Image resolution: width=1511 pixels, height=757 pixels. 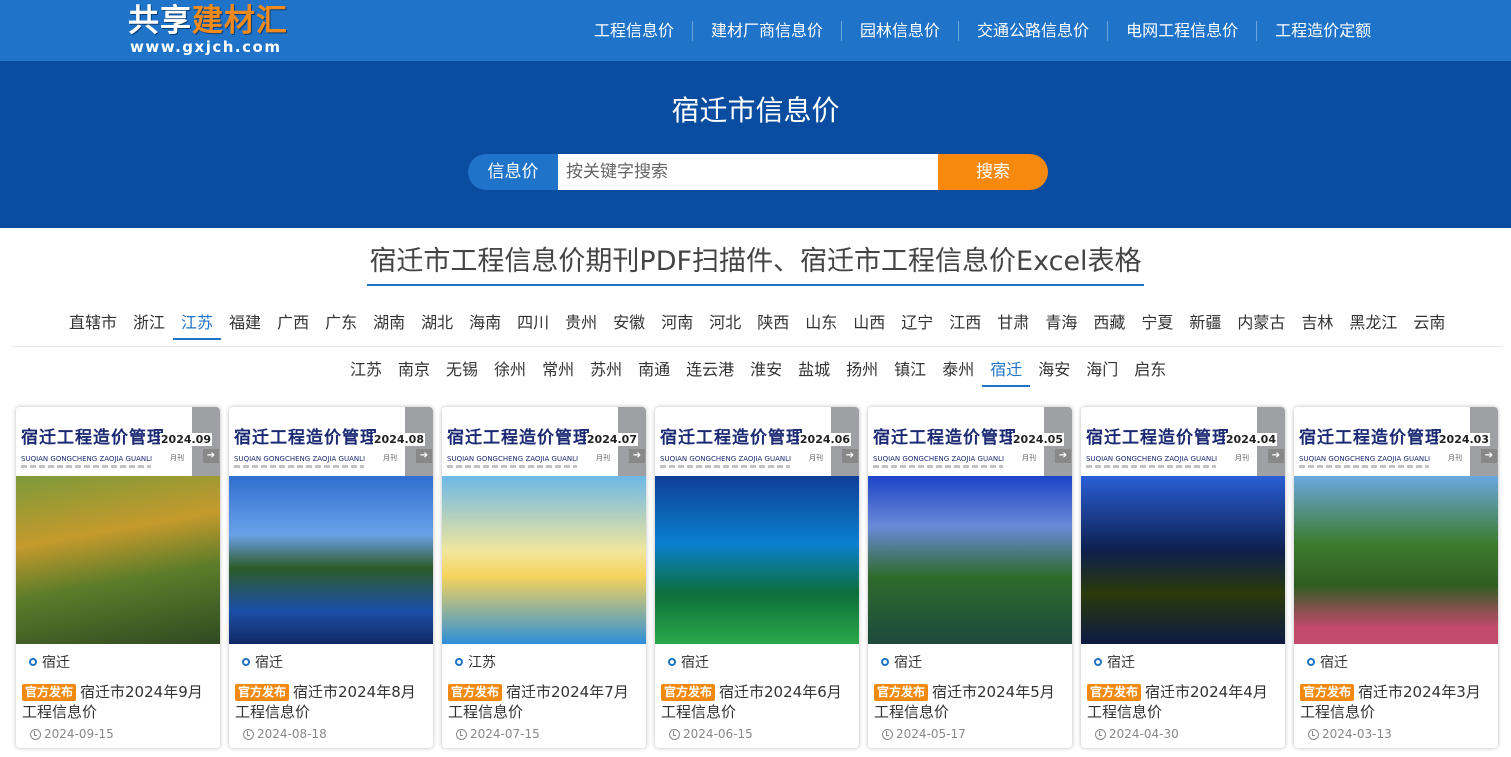 I want to click on province-filter-item: 黑龙江, so click(x=1373, y=325).